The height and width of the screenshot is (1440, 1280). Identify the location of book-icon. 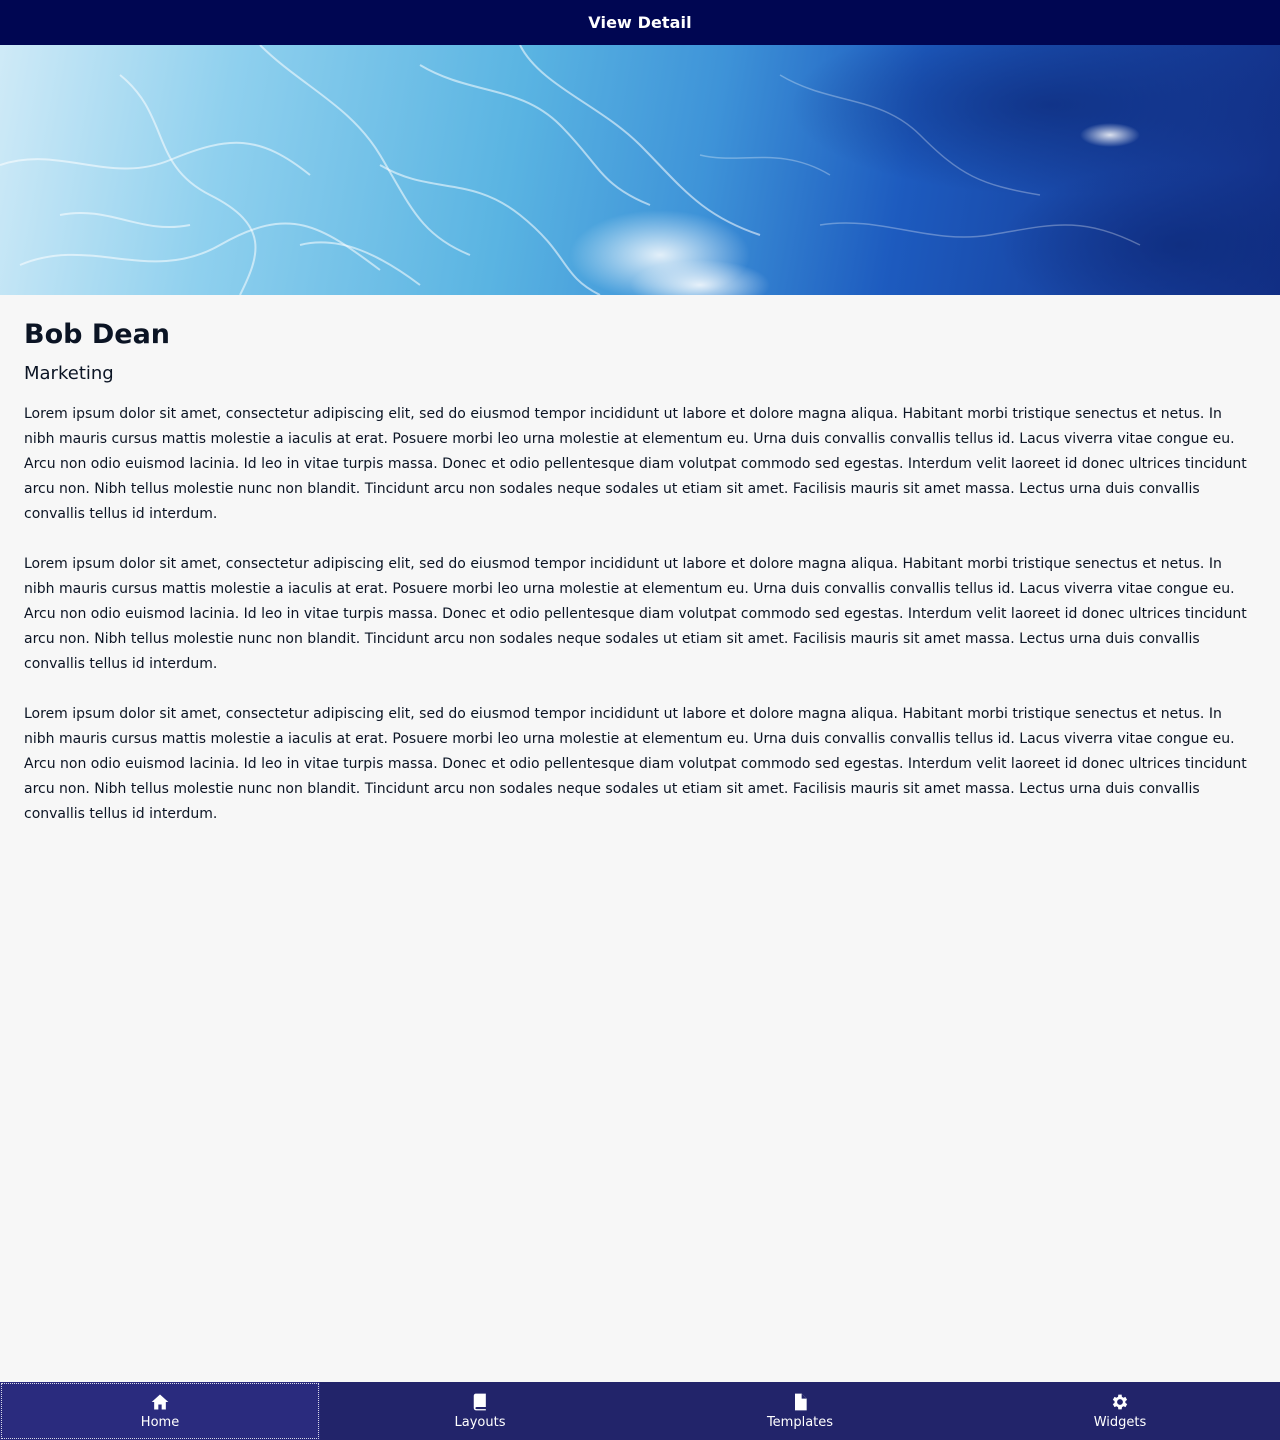
(479, 1401).